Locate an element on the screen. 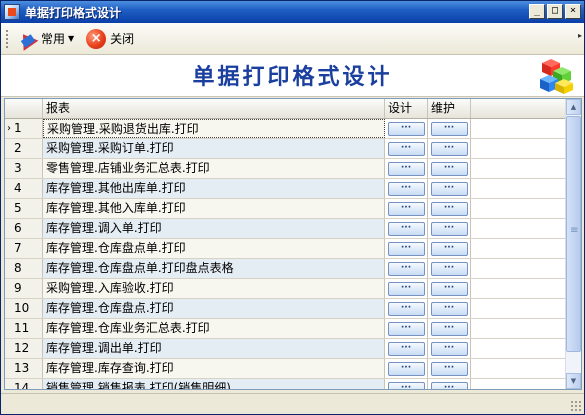 The height and width of the screenshot is (415, 585). resize-grip-icon is located at coordinates (576, 406).